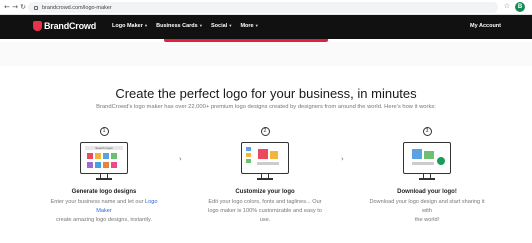  I want to click on brand-logo: BrandCrowd, so click(64, 26).